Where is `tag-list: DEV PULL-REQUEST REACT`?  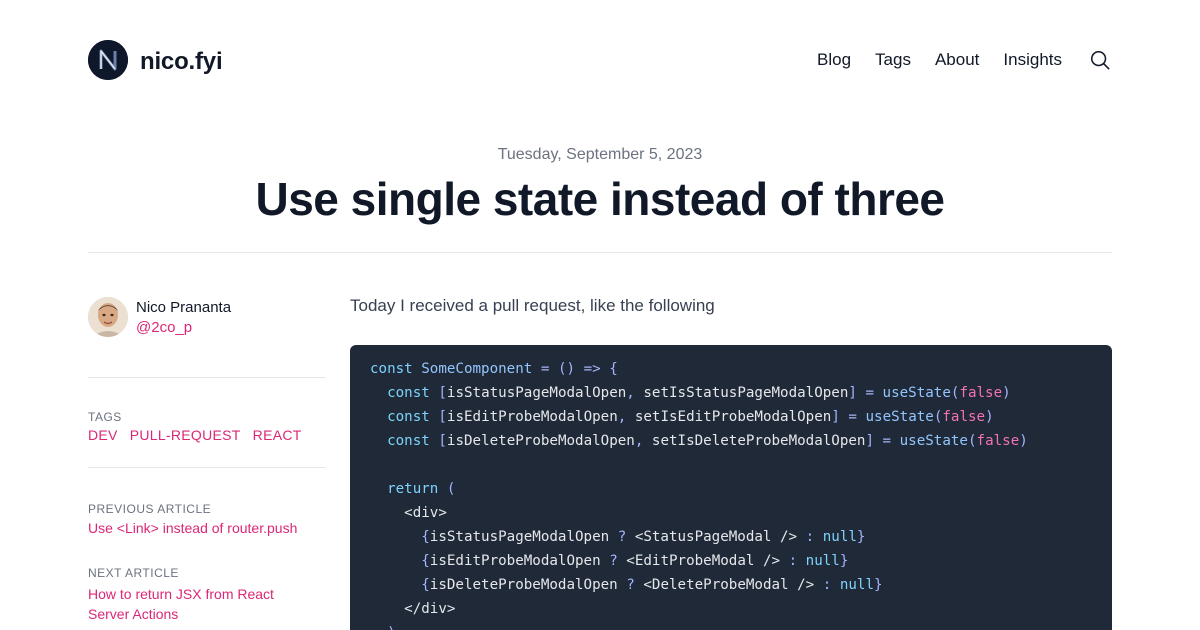 tag-list: DEV PULL-REQUEST REACT is located at coordinates (207, 435).